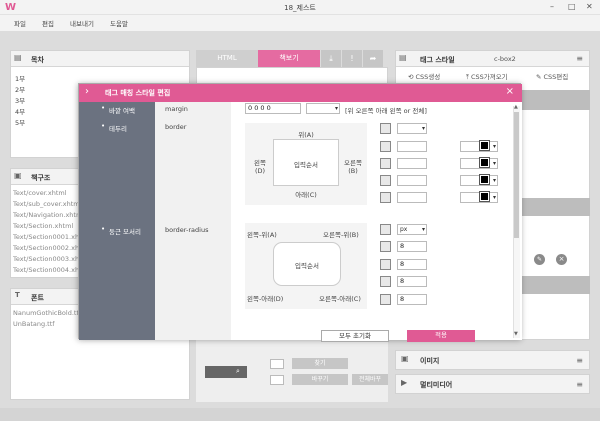 The width and height of the screenshot is (600, 421). I want to click on edit-style-icon: ✎, so click(539, 259).